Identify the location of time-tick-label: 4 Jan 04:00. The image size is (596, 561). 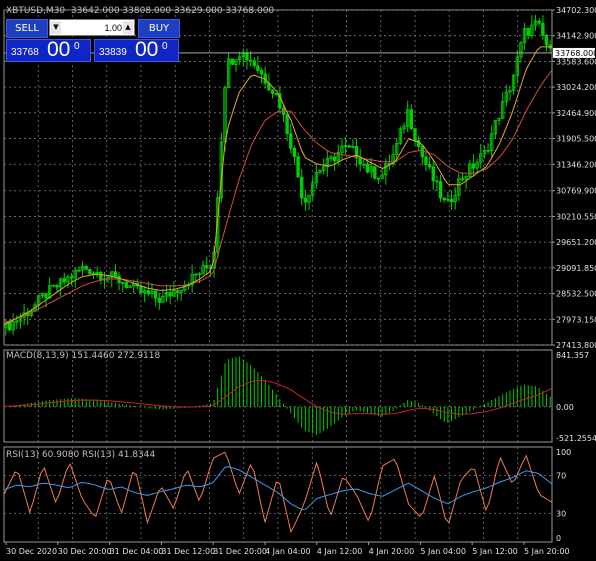
(288, 551).